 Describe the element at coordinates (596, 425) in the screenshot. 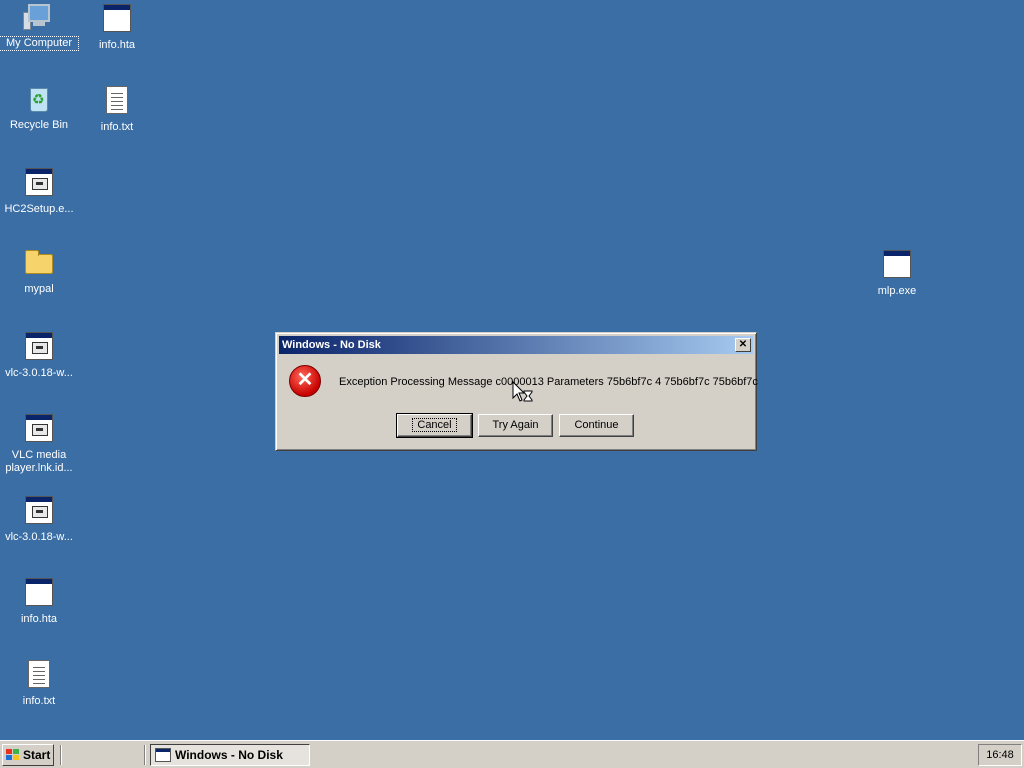

I see `continue-button: Continue` at that location.